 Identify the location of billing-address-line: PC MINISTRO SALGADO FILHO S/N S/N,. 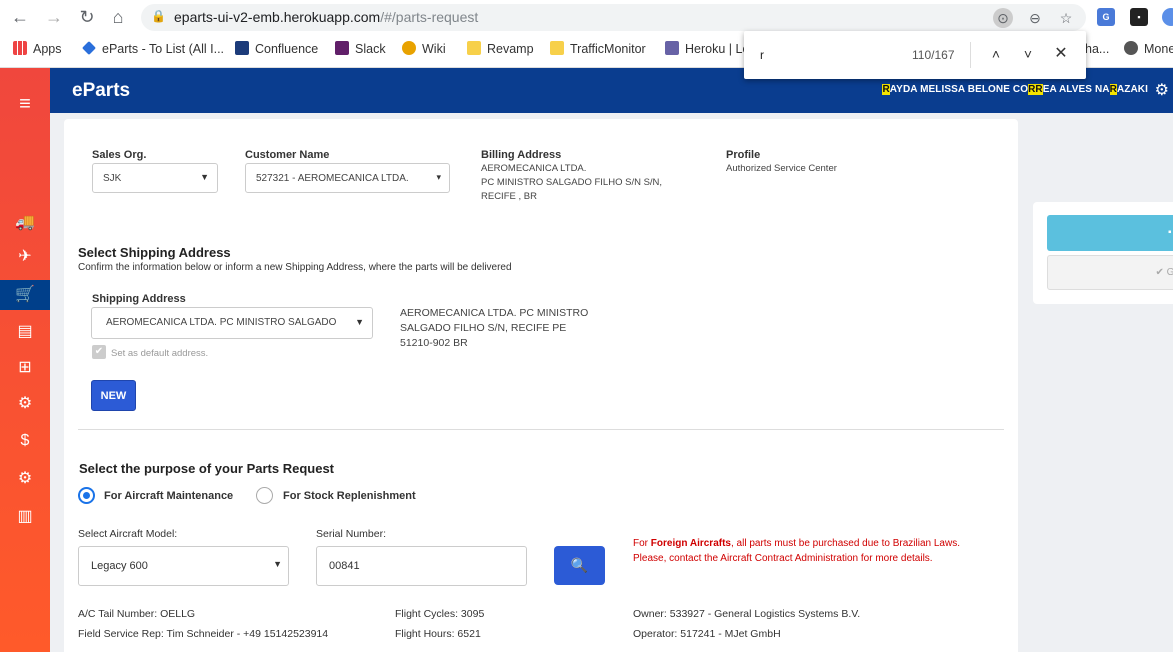
(572, 182).